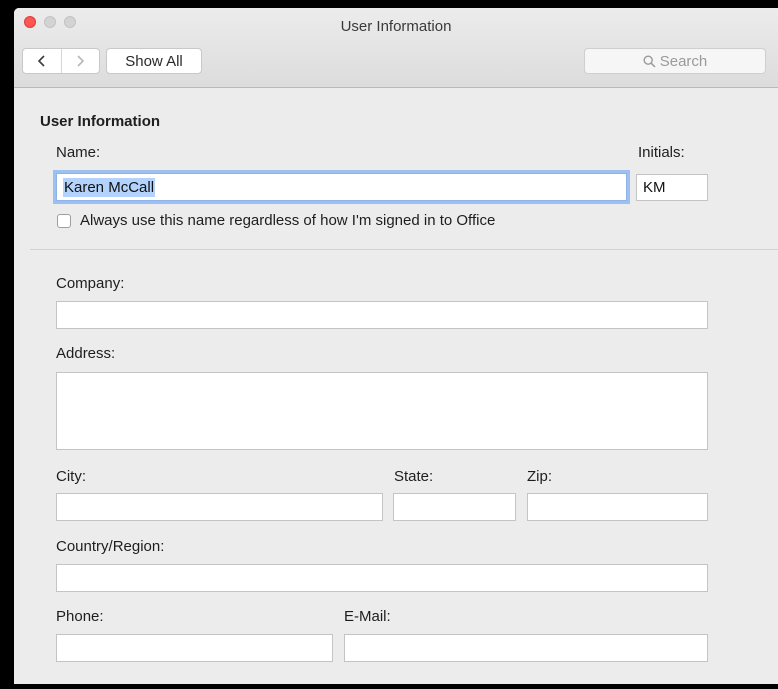 The height and width of the screenshot is (689, 778). I want to click on always-use-name-checkbox, so click(64, 221).